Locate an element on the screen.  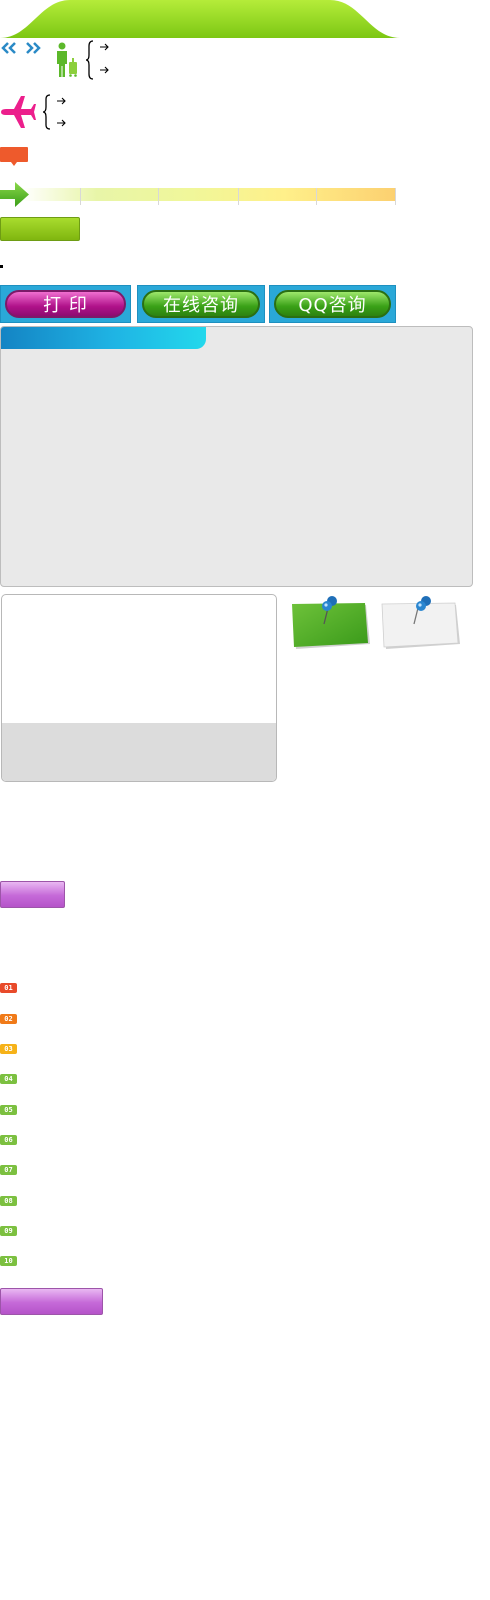
gradient-bar is located at coordinates (209, 196).